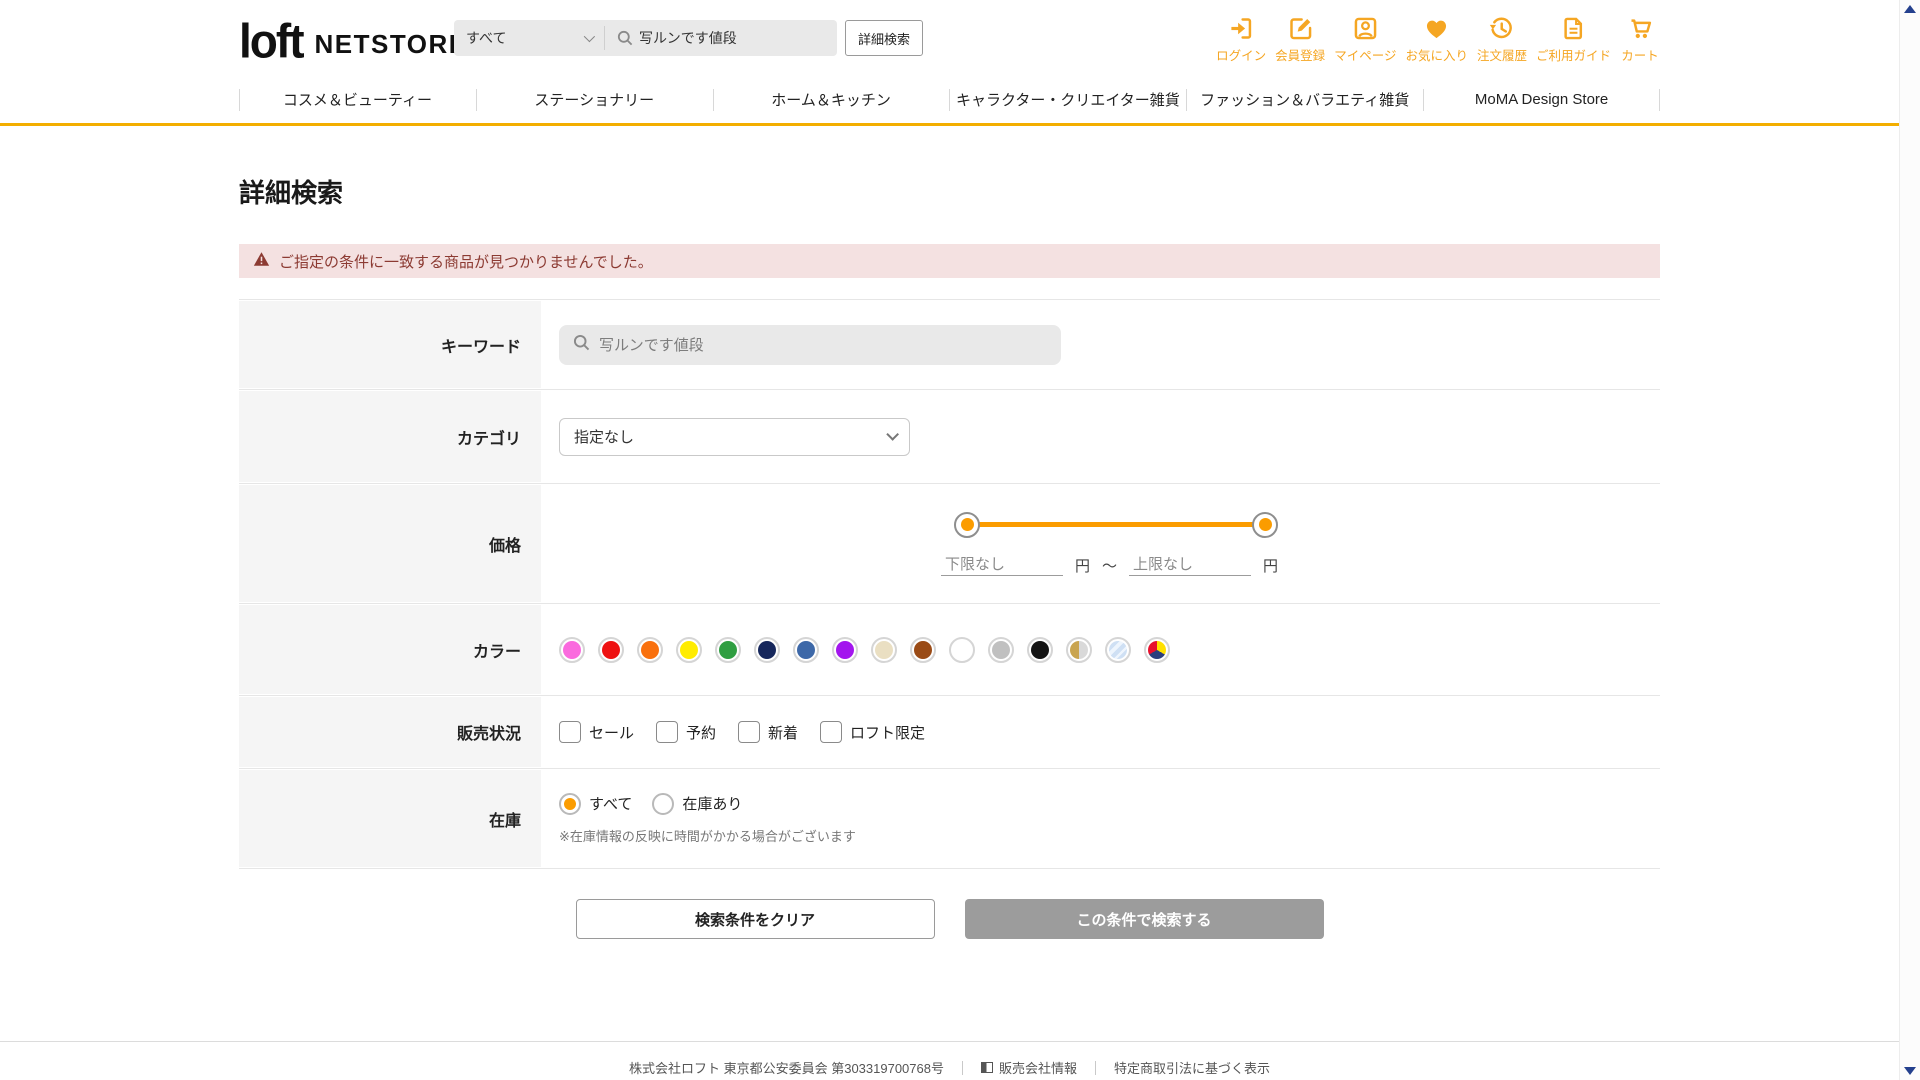  Describe the element at coordinates (949, 919) in the screenshot. I see `form-actions: 検索条件をクリア この条件で検索する` at that location.